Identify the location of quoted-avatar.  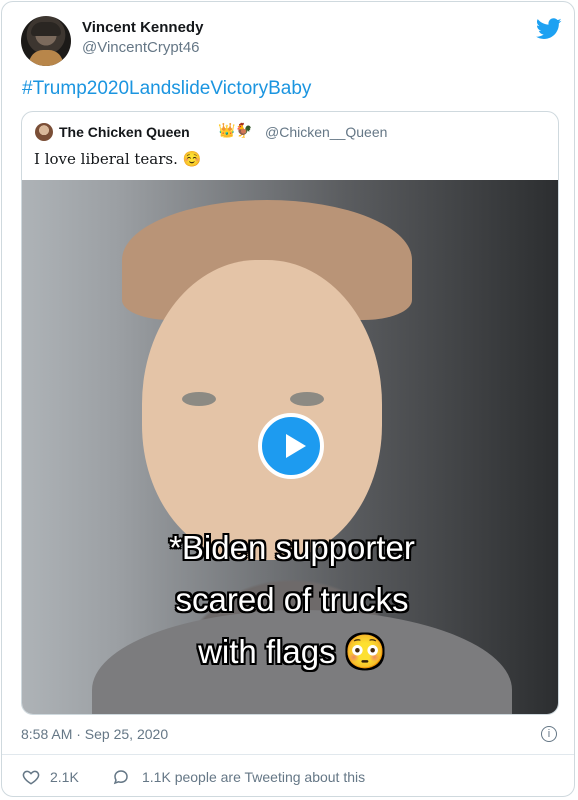
(44, 132).